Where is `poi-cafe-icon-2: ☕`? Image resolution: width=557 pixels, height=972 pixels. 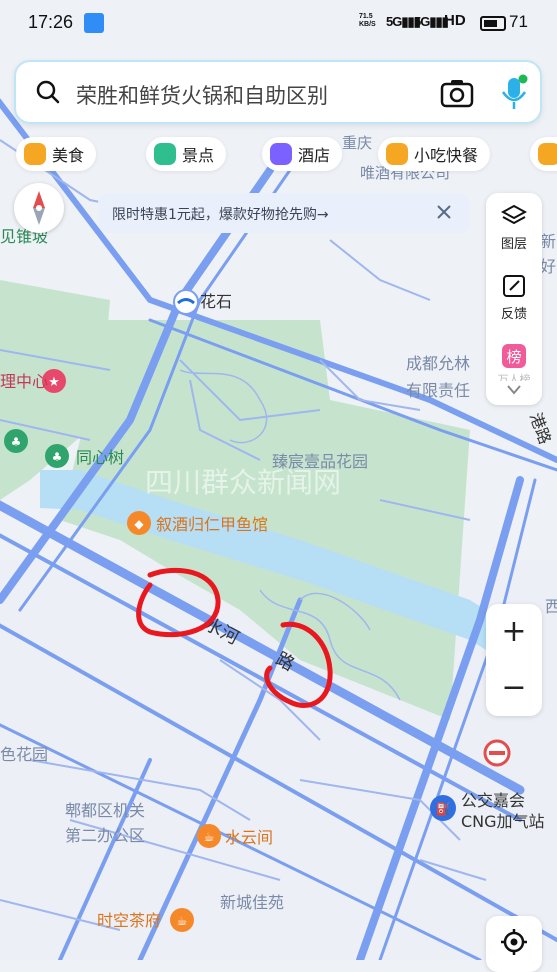
poi-cafe-icon-2: ☕ is located at coordinates (182, 920).